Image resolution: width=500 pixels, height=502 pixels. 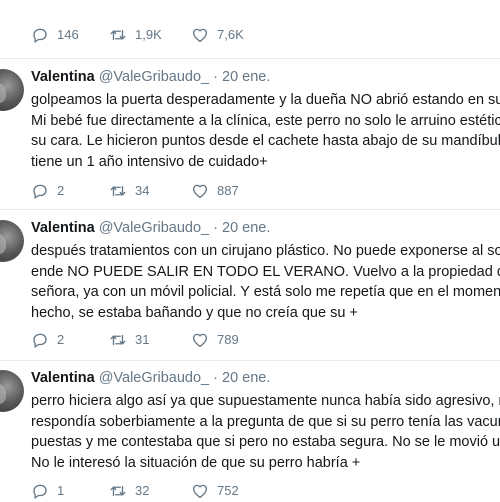 What do you see at coordinates (47, 491) in the screenshot?
I see `reply-button: 1` at bounding box center [47, 491].